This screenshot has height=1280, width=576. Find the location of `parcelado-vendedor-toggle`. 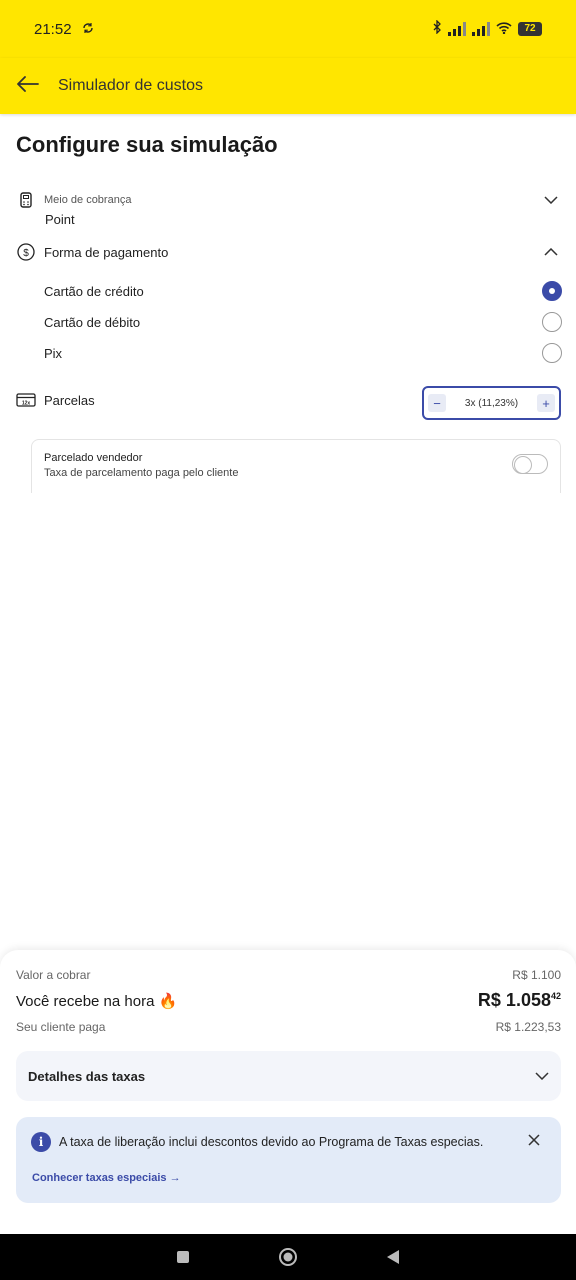

parcelado-vendedor-toggle is located at coordinates (530, 464).